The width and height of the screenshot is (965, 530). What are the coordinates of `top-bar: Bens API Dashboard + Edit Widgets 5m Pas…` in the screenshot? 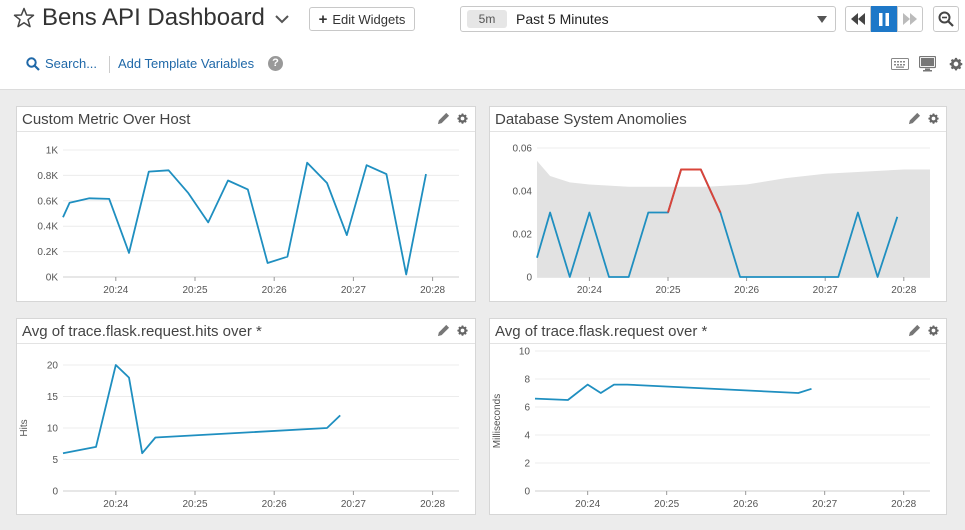 It's located at (482, 19).